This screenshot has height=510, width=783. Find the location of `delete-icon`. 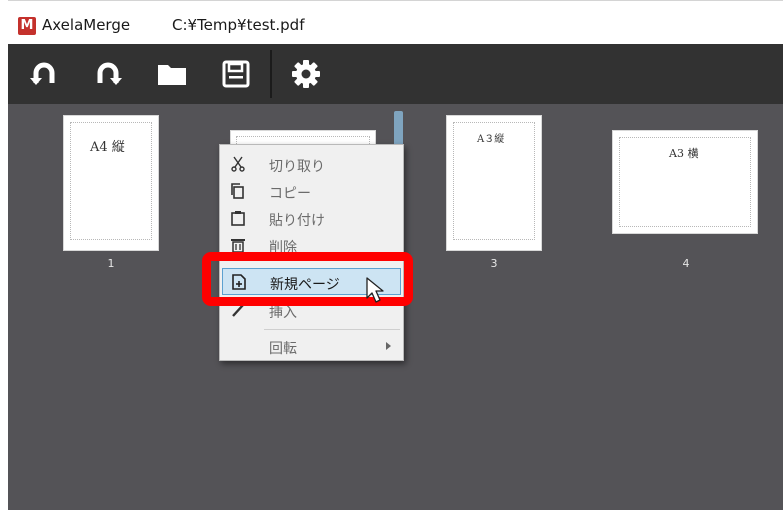

delete-icon is located at coordinates (238, 245).